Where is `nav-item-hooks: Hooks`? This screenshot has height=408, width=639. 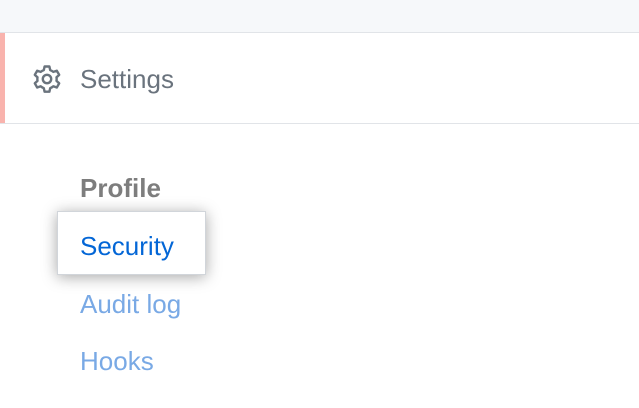
nav-item-hooks: Hooks is located at coordinates (117, 361).